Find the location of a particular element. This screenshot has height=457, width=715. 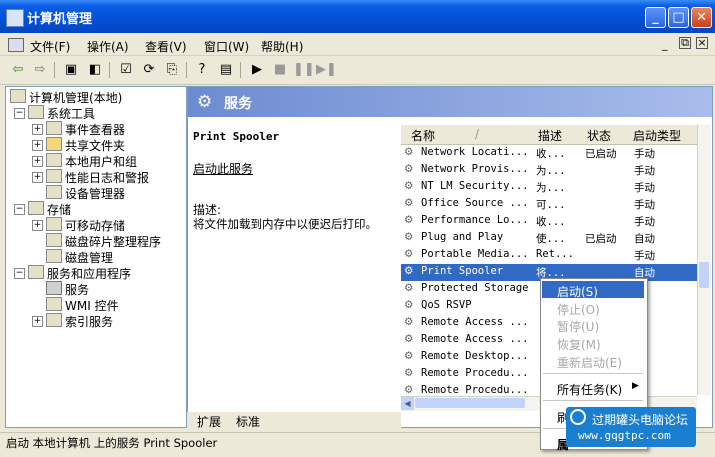

tree-item-shared-folders: 共享文件夹 is located at coordinates (85, 145).